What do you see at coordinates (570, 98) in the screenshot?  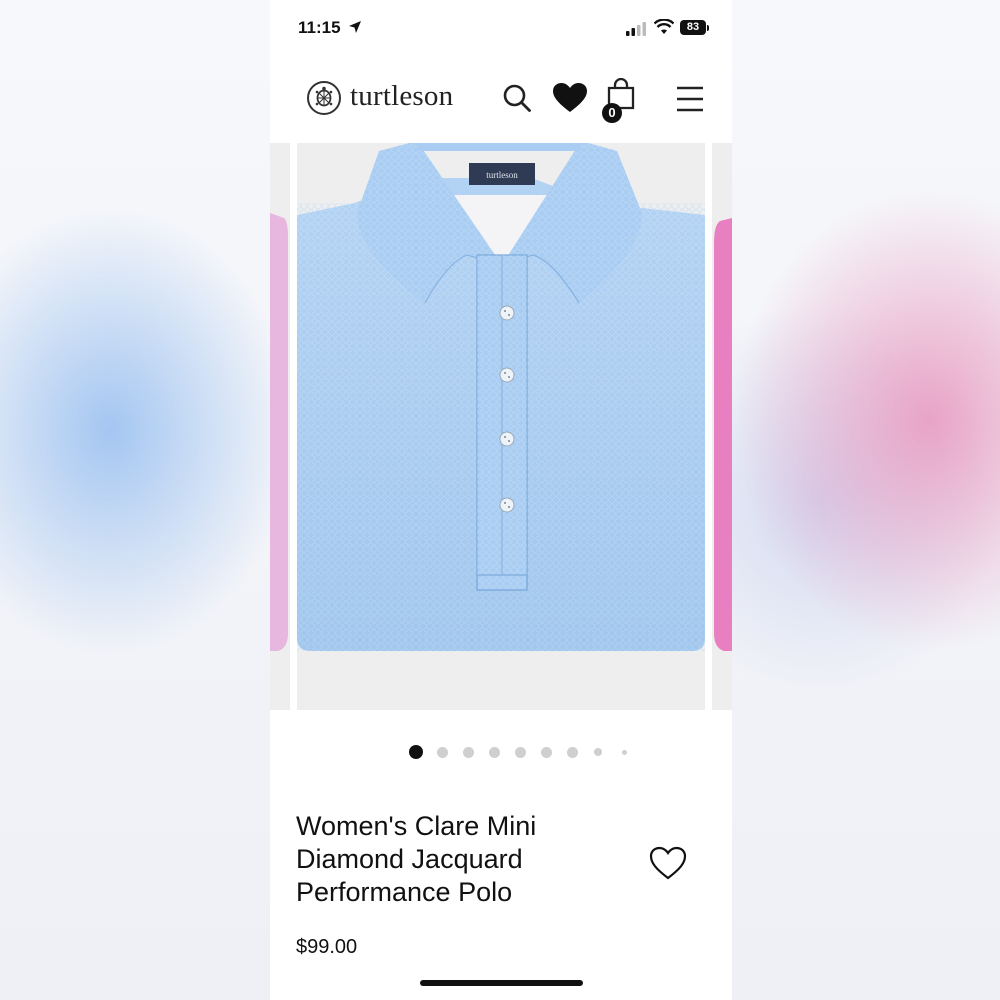 I see `wishlist-heart-icon` at bounding box center [570, 98].